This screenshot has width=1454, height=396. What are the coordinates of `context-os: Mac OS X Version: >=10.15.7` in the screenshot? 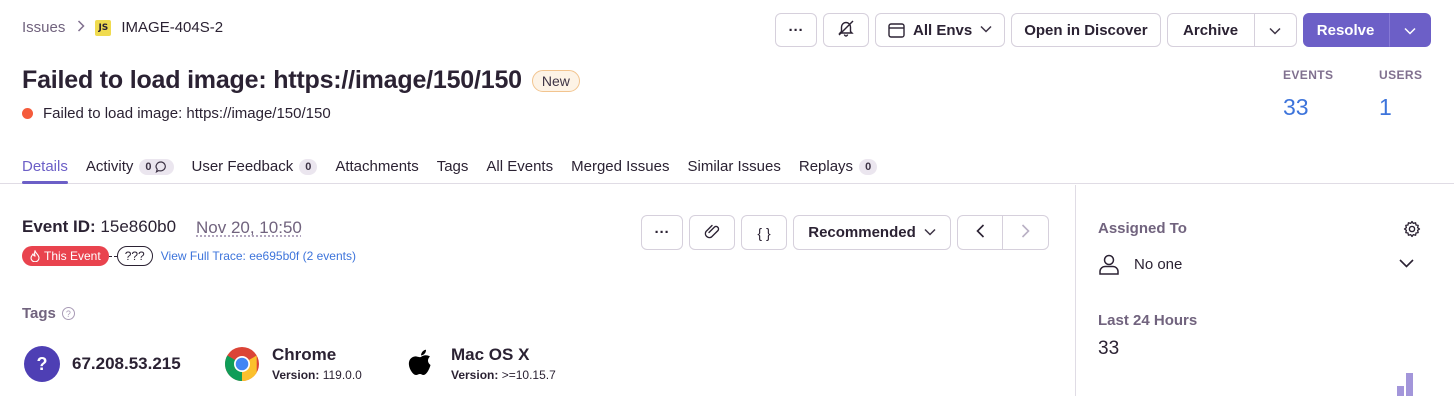 It's located at (479, 363).